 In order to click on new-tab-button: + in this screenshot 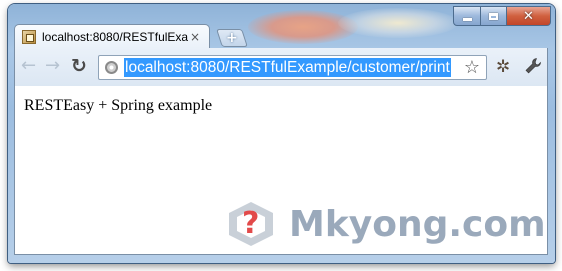, I will do `click(232, 38)`.